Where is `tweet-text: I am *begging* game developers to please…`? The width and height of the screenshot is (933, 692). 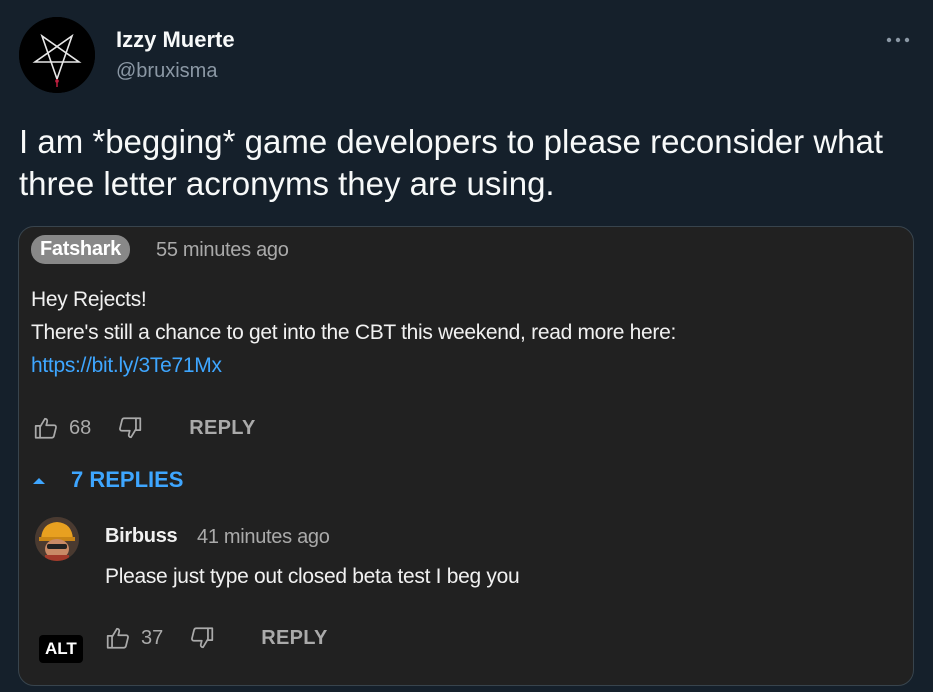
tweet-text: I am *begging* game developers to please… is located at coordinates (451, 162).